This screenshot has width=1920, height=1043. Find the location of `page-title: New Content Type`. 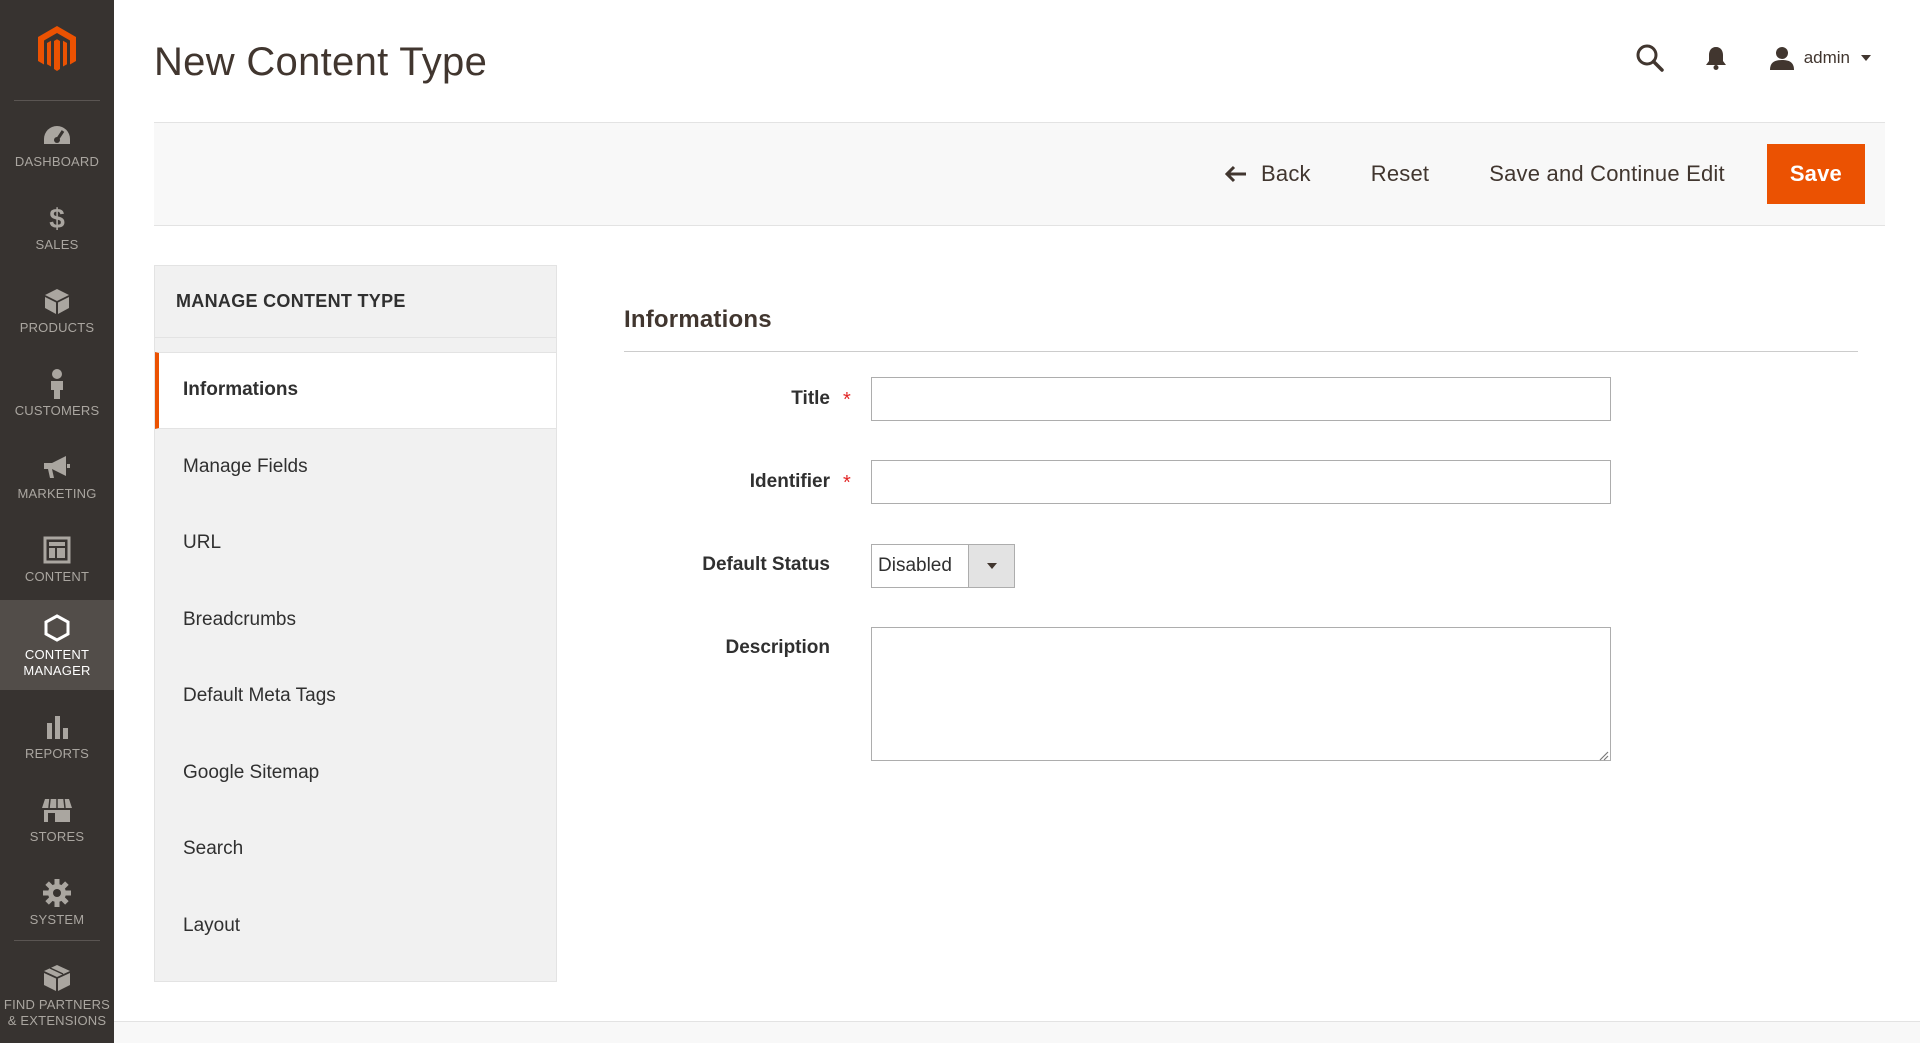

page-title: New Content Type is located at coordinates (321, 62).